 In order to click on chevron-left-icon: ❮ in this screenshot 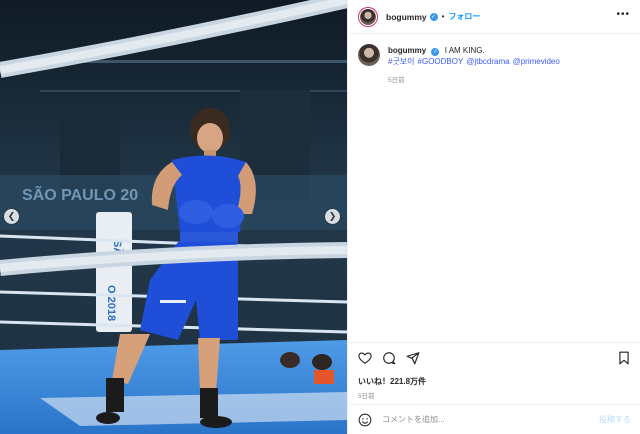, I will do `click(11, 216)`.